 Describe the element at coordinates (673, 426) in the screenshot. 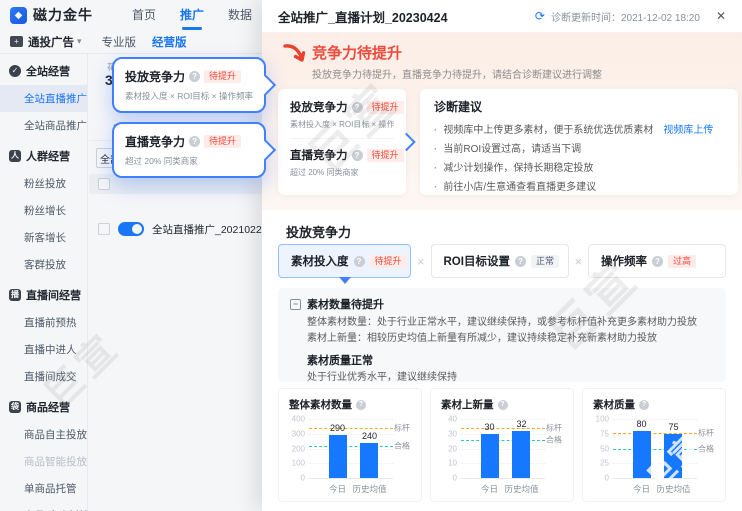

I see `bar-value-label: 75` at that location.